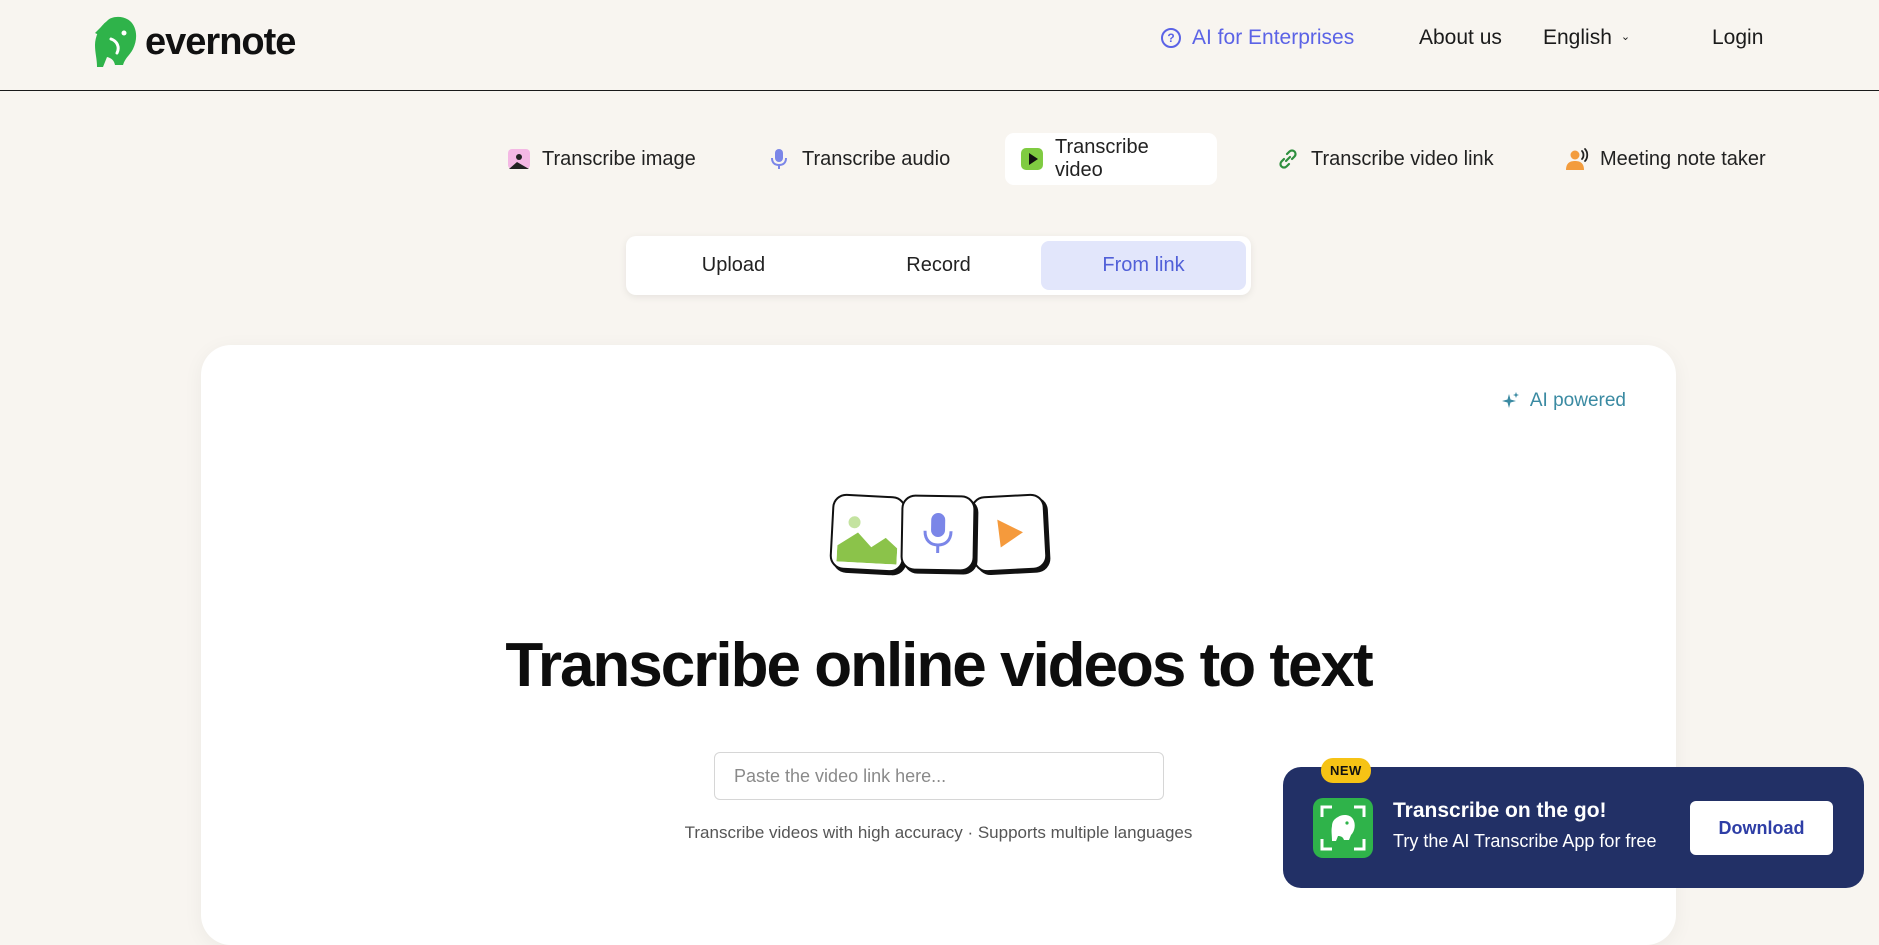  Describe the element at coordinates (938, 665) in the screenshot. I see `page-title: Transcribe online videos to text` at that location.